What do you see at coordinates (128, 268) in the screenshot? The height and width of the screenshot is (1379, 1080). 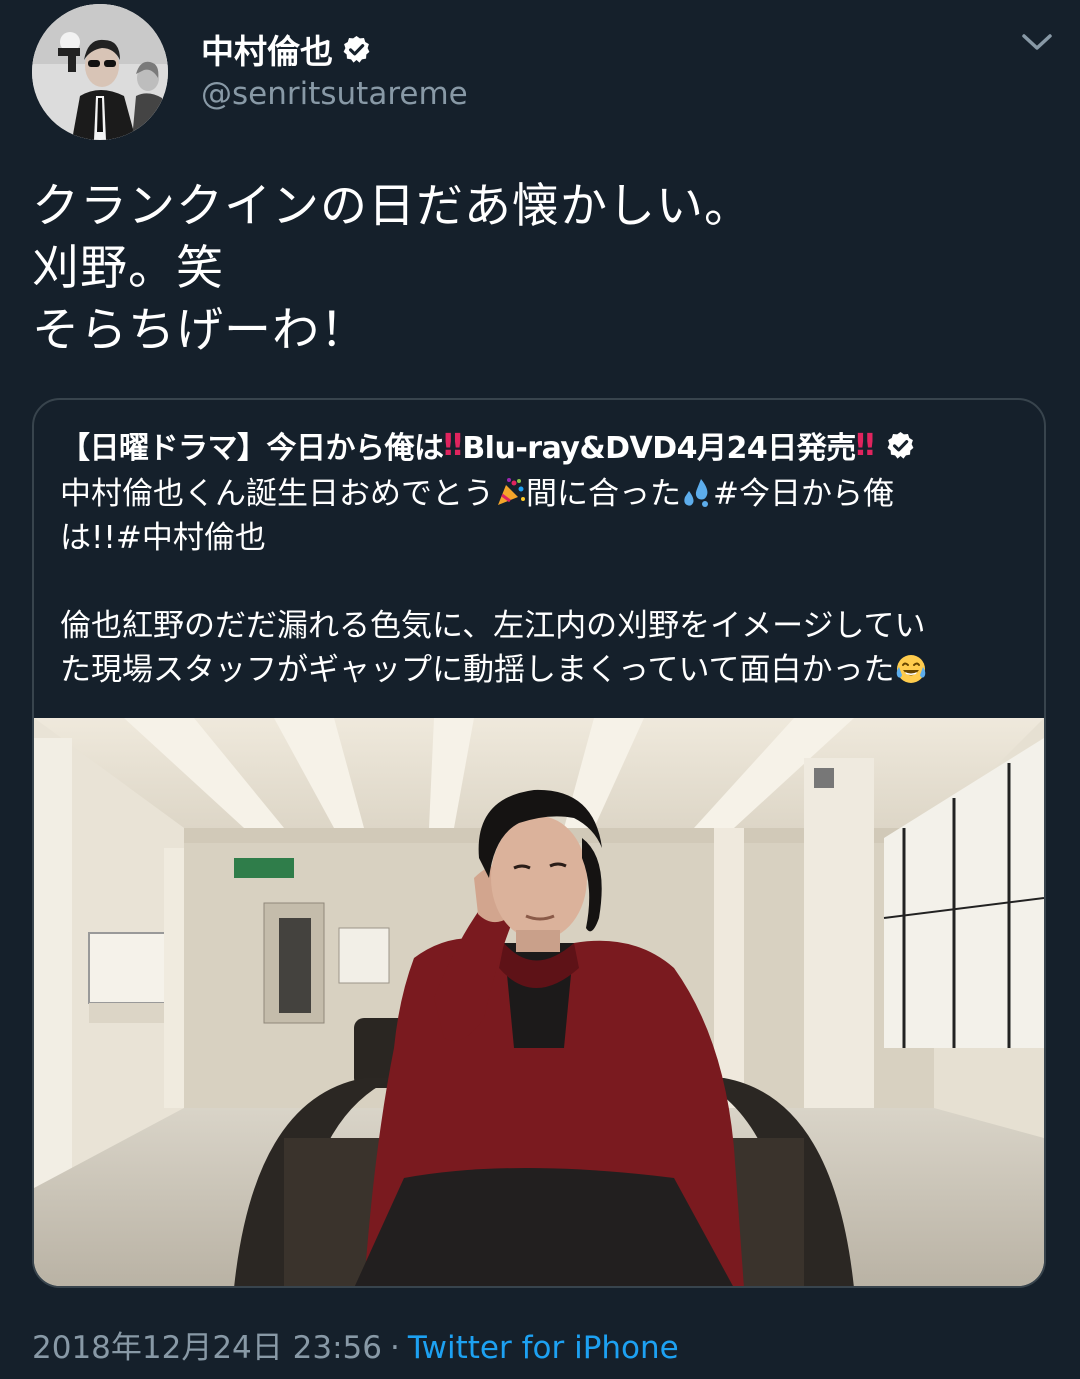 I see `tweet-text-line: 刈野。笑` at bounding box center [128, 268].